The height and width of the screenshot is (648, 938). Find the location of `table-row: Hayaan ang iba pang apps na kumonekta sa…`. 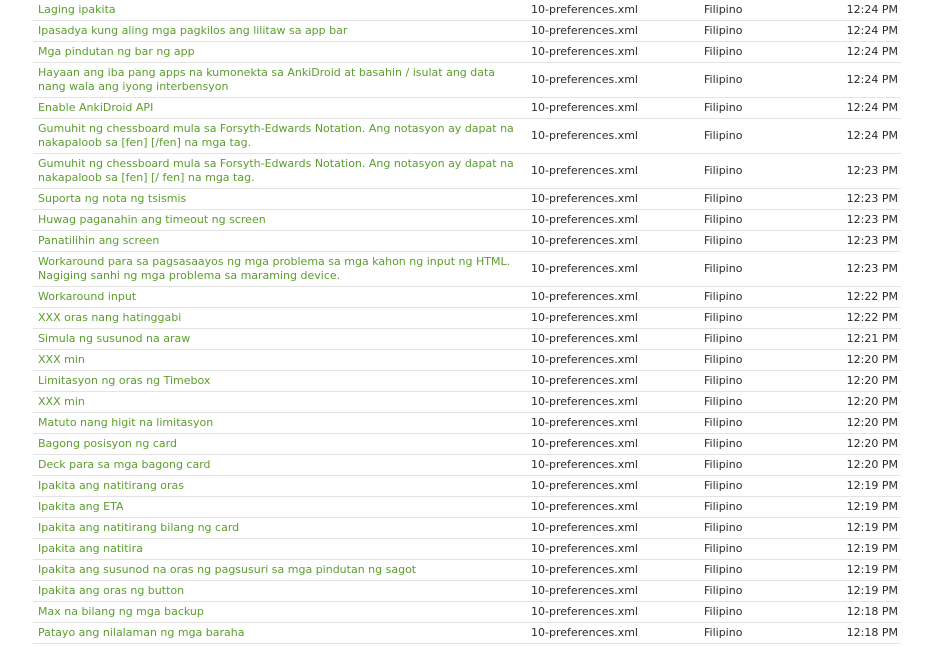

table-row: Hayaan ang iba pang apps na kumonekta sa… is located at coordinates (467, 80).